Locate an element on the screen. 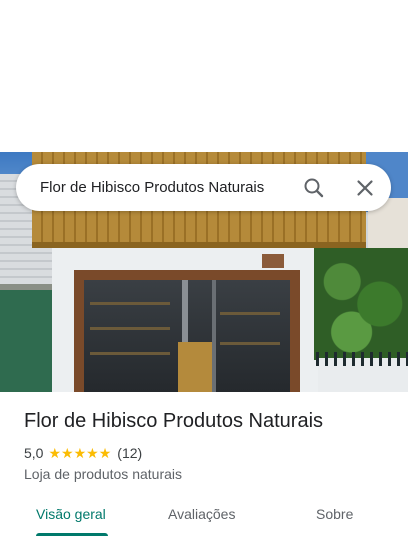 The height and width of the screenshot is (544, 408). place-tabs: Visão geral Avaliações Sobre is located at coordinates (204, 516).